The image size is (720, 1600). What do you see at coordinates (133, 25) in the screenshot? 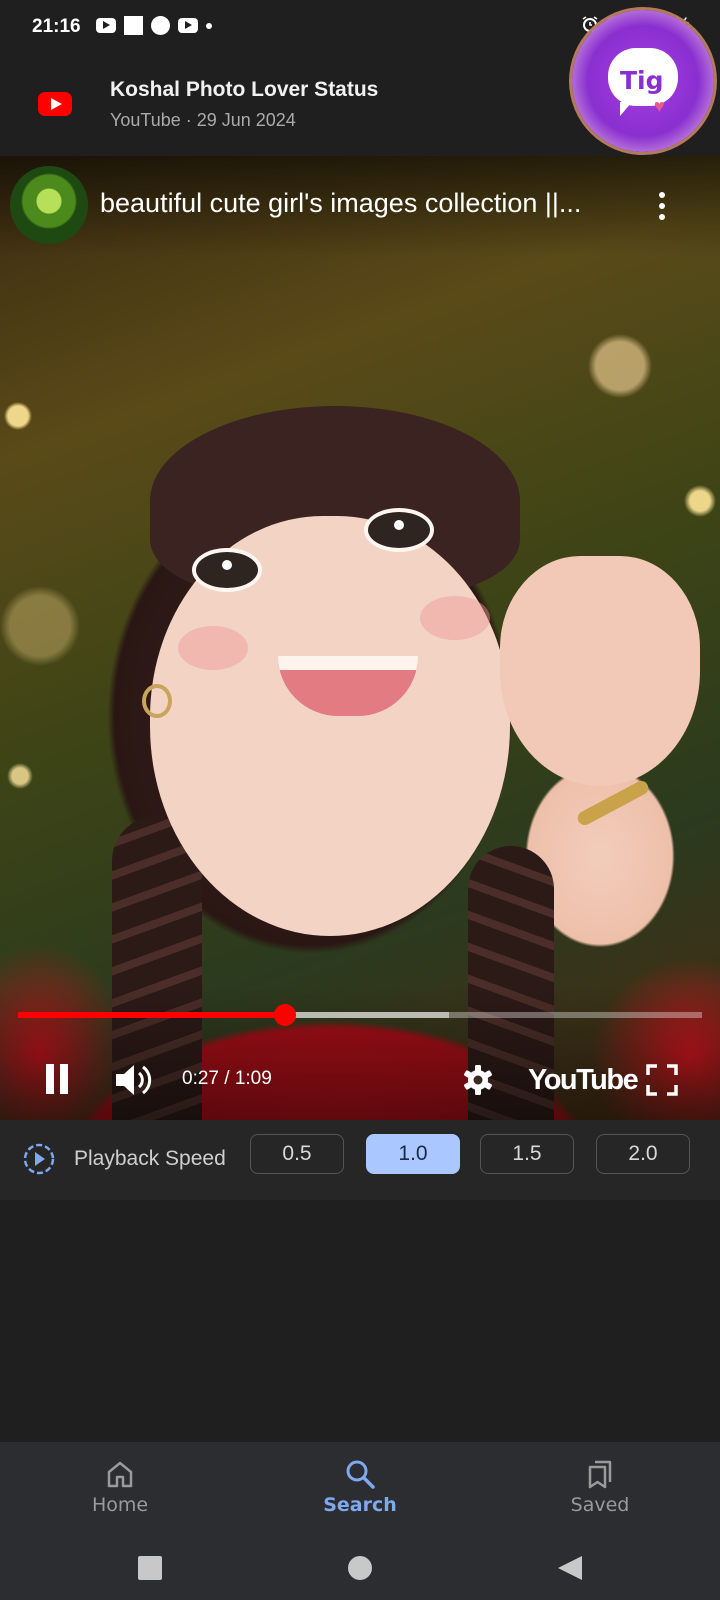
I see `square-notification-icon` at bounding box center [133, 25].